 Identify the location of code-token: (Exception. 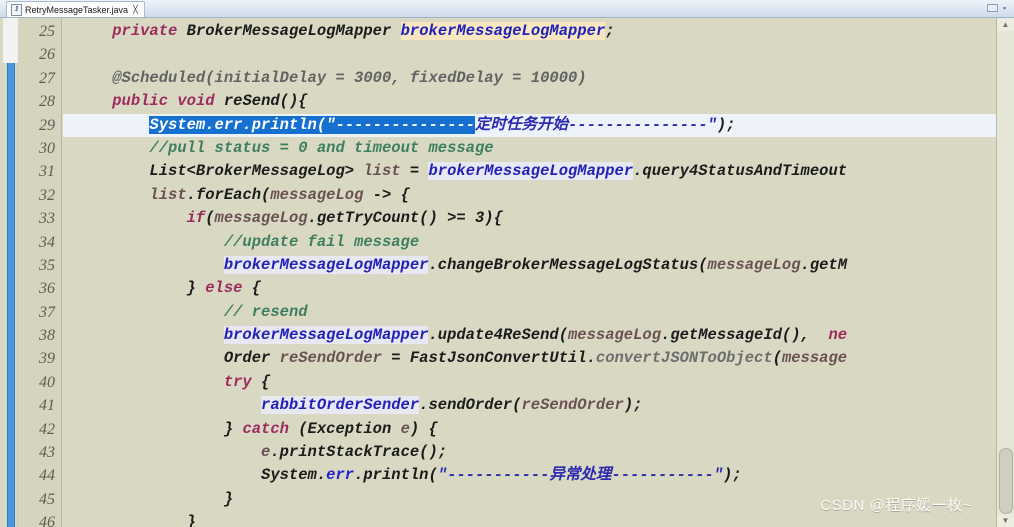
(344, 428).